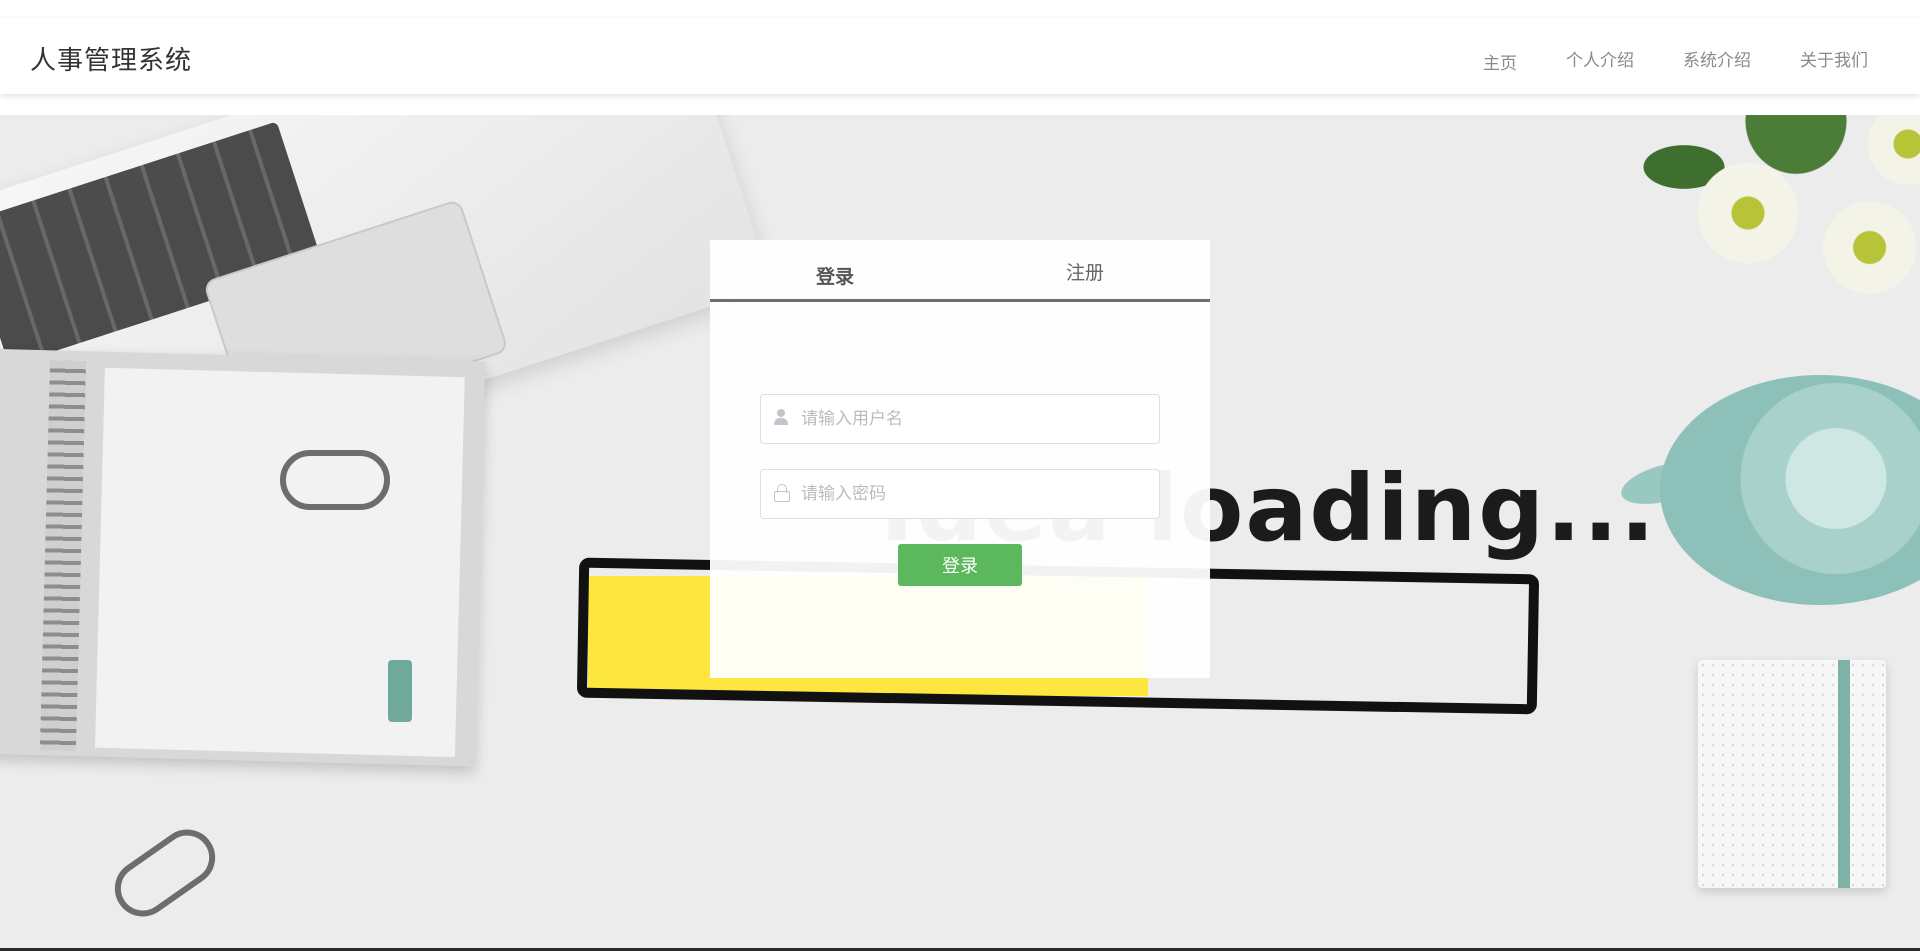  I want to click on nav-item-personal-intro: 个人介绍, so click(1600, 60).